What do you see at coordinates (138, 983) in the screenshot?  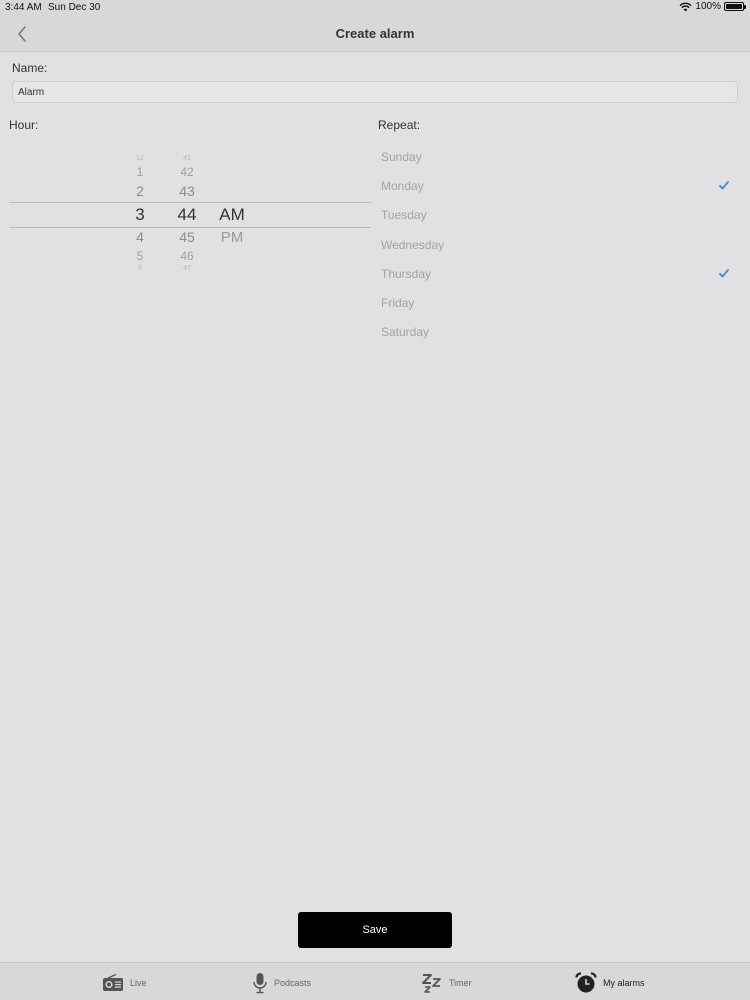 I see `tab-label: Live` at bounding box center [138, 983].